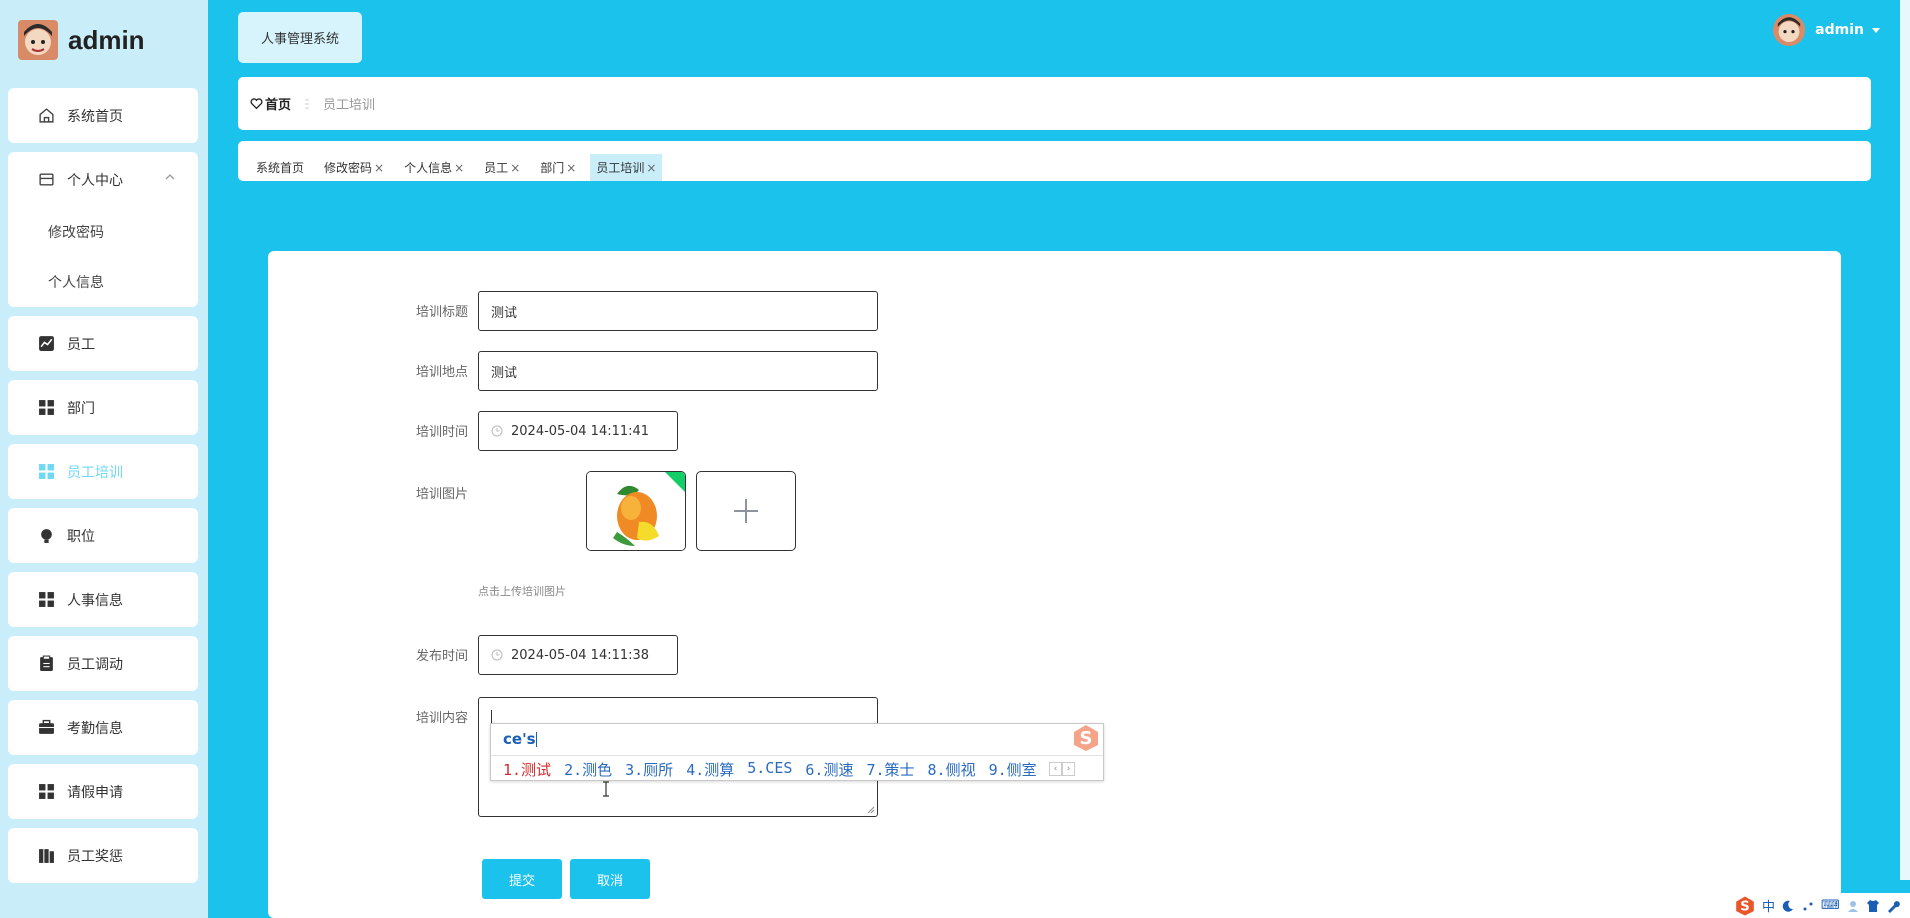 This screenshot has height=918, width=1910. I want to click on tab-department: 部门 ×, so click(558, 167).